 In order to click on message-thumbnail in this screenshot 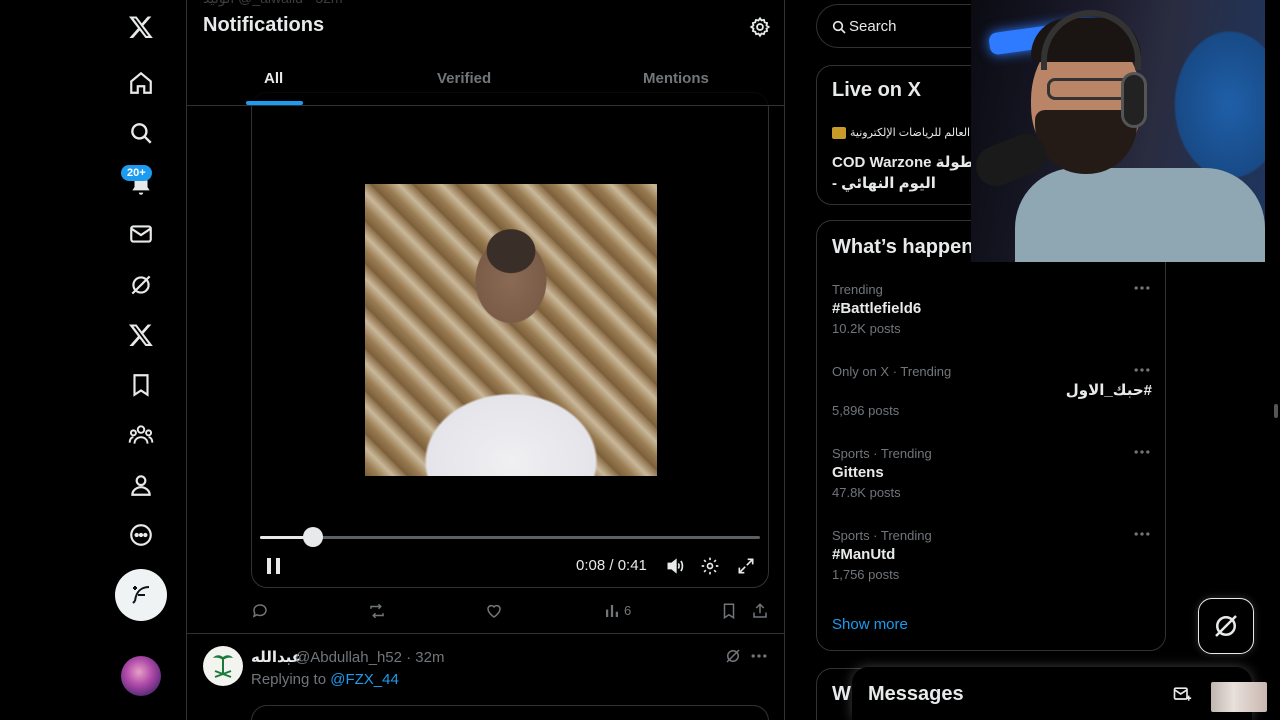, I will do `click(1239, 697)`.